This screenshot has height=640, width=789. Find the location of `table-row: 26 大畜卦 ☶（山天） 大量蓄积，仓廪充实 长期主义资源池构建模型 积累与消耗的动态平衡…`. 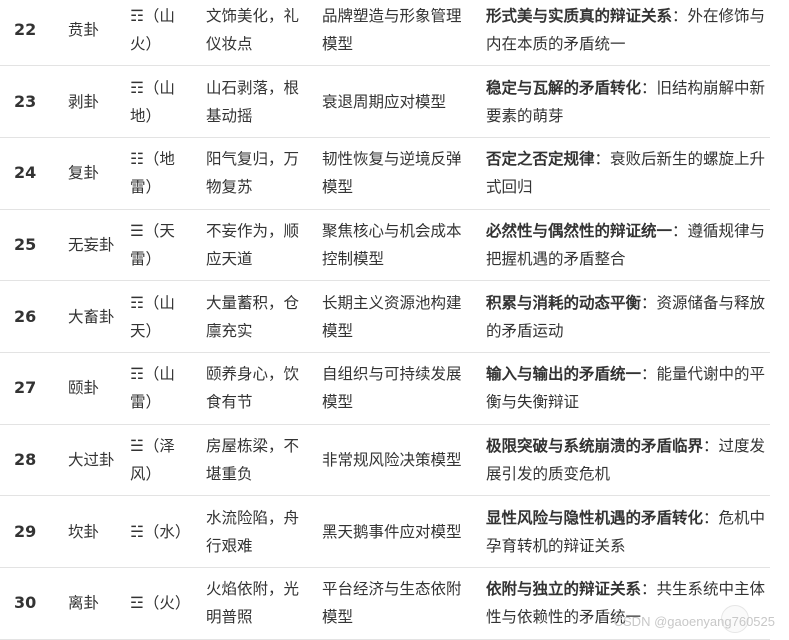

table-row: 26 大畜卦 ☶（山天） 大量蓄积，仓廪充实 长期主义资源池构建模型 积累与消耗的动态平衡… is located at coordinates (385, 316).